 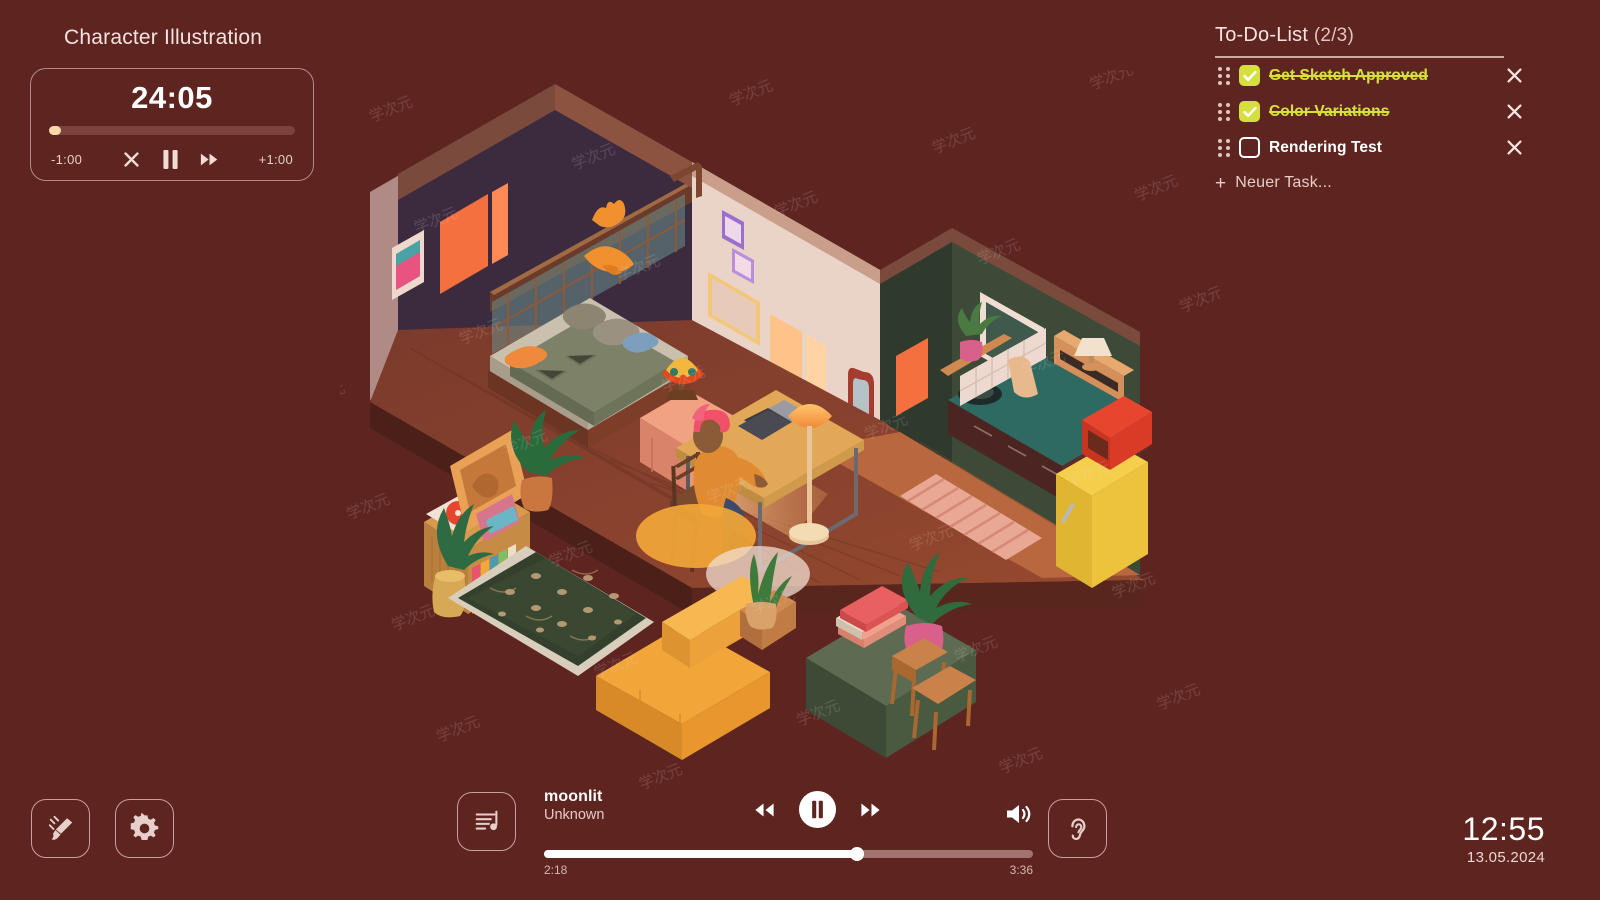 I want to click on todo-item: Color Variations, so click(x=1368, y=112).